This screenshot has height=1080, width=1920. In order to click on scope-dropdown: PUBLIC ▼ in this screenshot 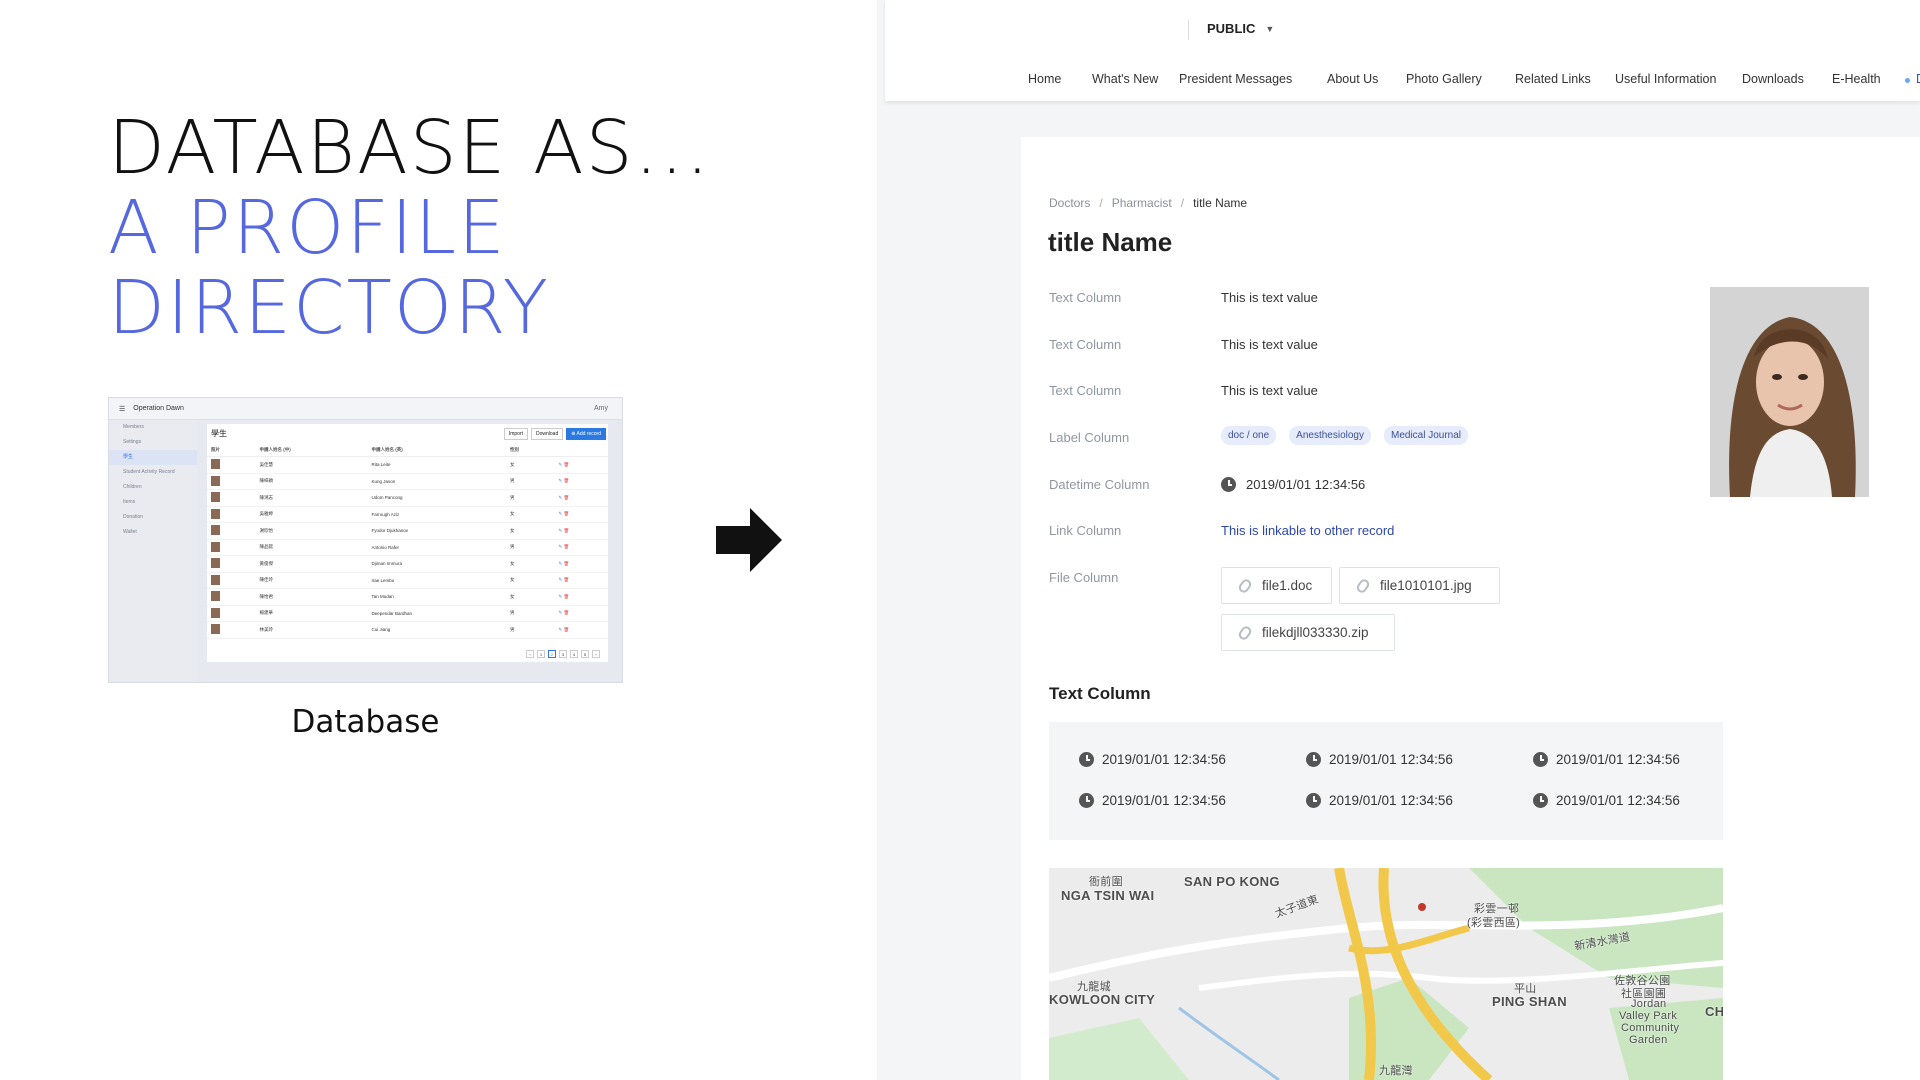, I will do `click(1240, 28)`.